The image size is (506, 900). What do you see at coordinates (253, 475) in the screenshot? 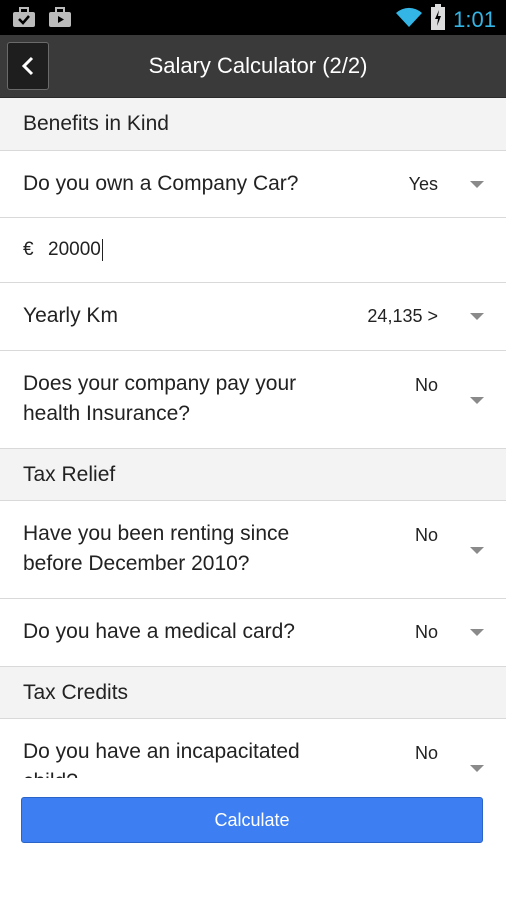
I see `section-header-tax-relief: Tax Relief` at bounding box center [253, 475].